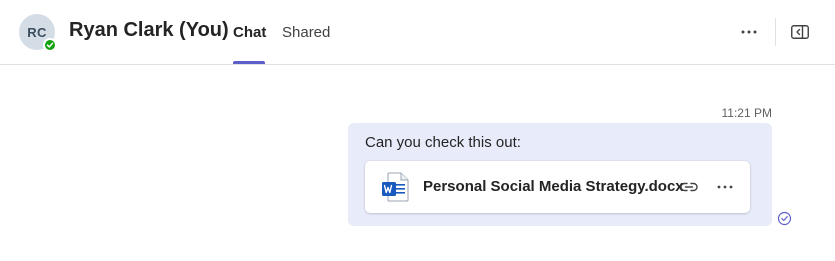  I want to click on tab-chat: Chat, so click(249, 32).